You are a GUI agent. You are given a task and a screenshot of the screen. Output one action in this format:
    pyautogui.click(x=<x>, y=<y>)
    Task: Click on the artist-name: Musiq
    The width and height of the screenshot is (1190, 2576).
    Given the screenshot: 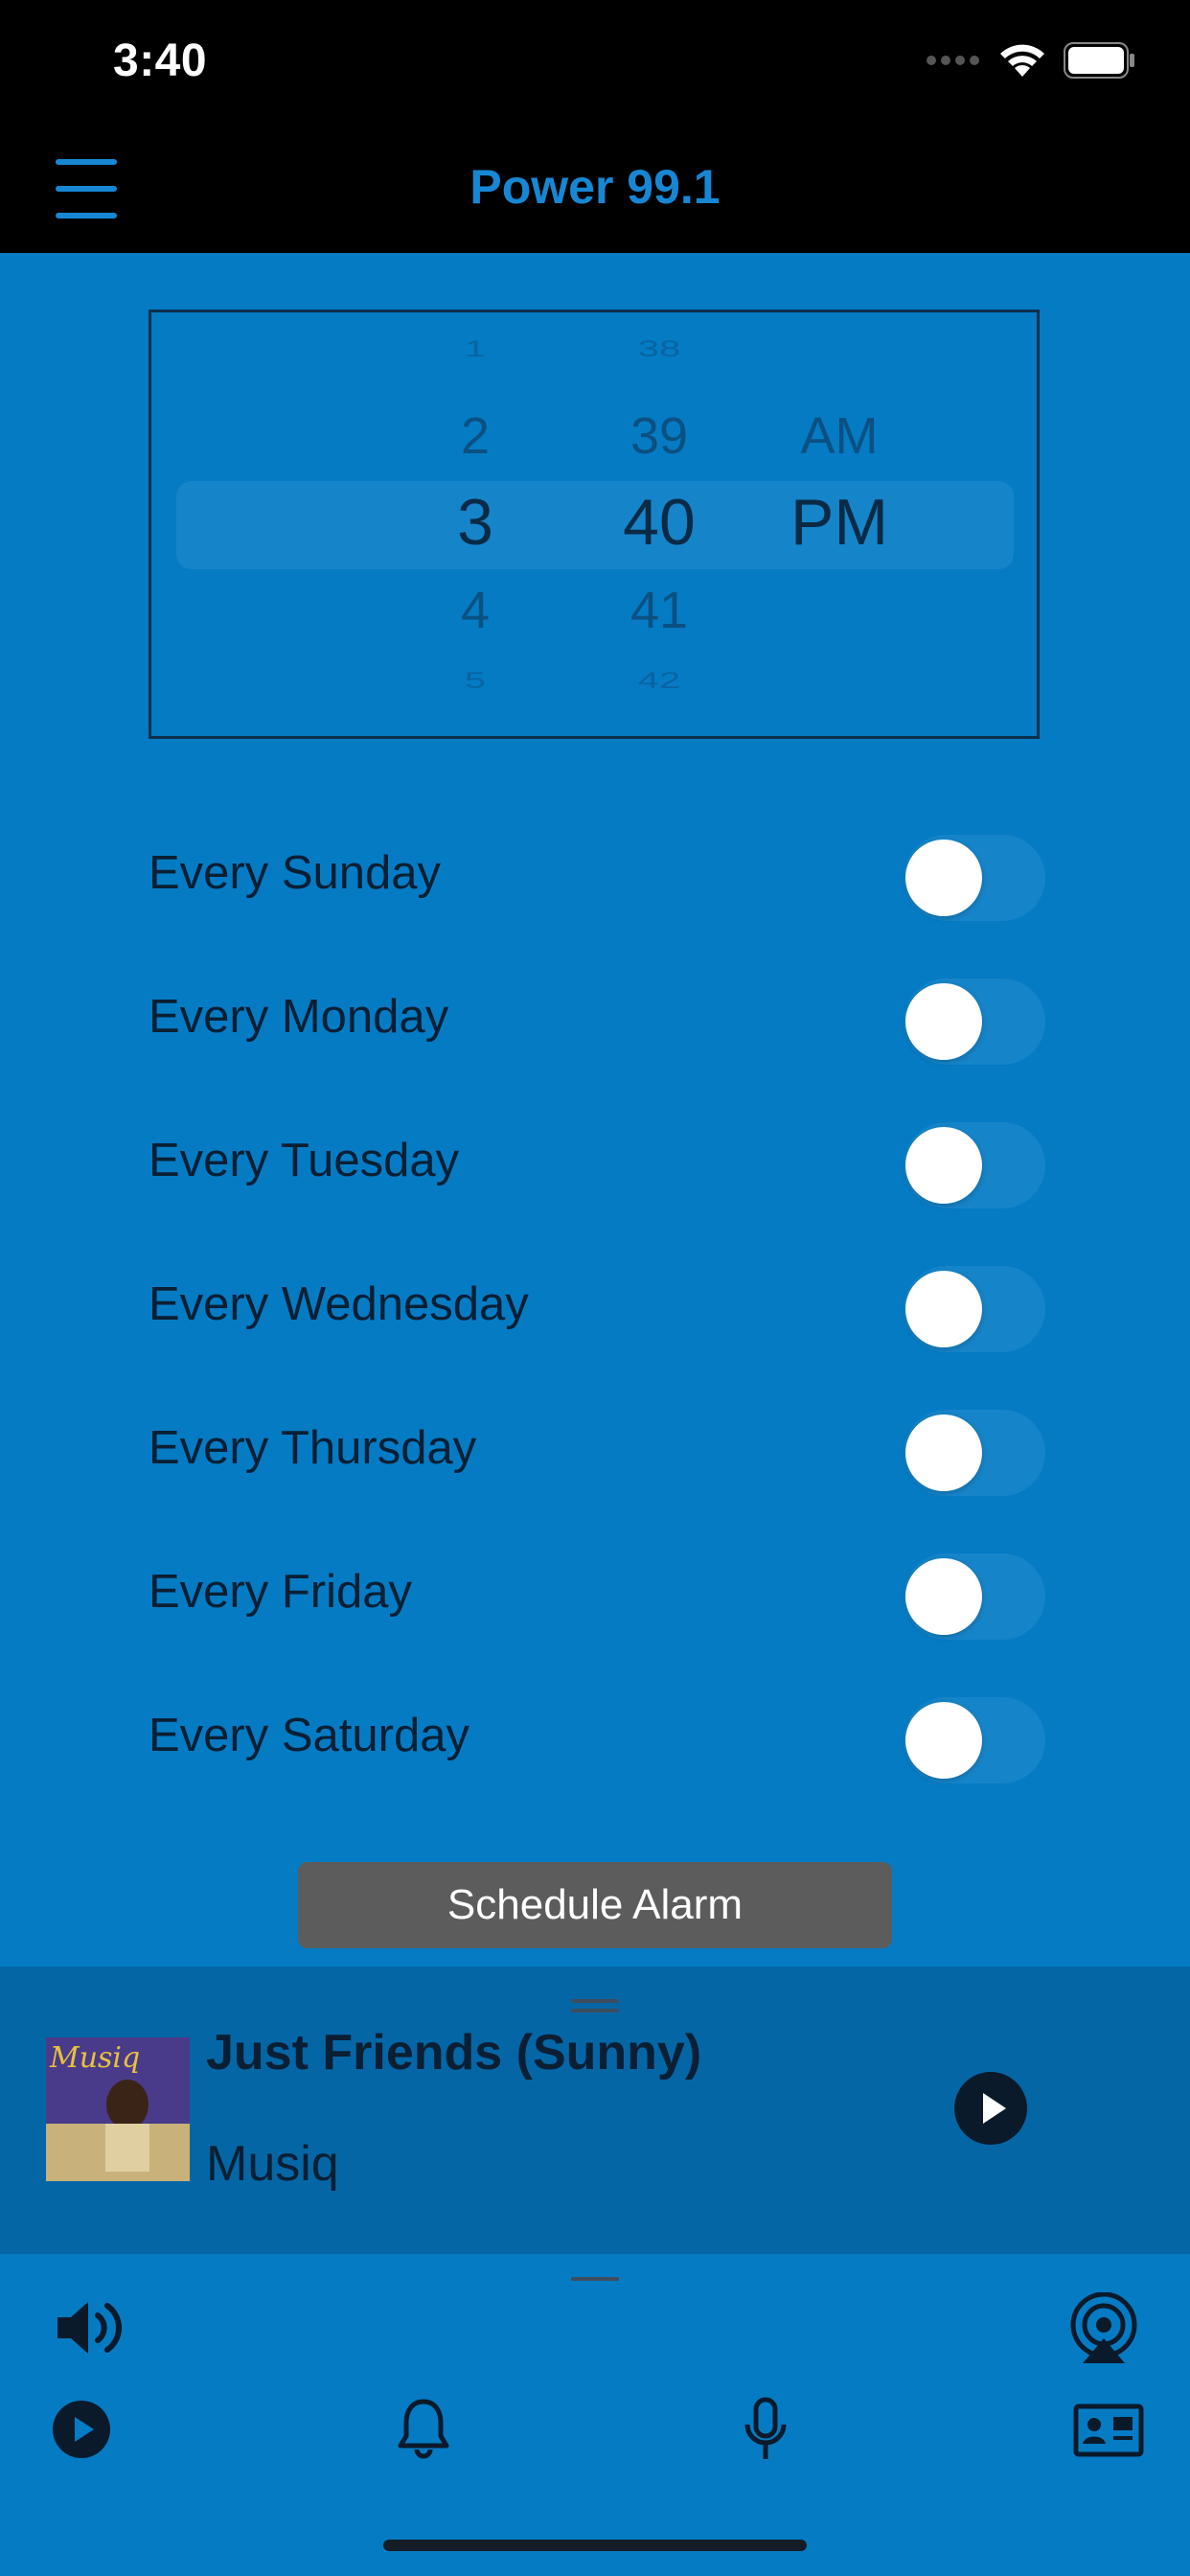 What is the action you would take?
    pyautogui.click(x=272, y=2164)
    